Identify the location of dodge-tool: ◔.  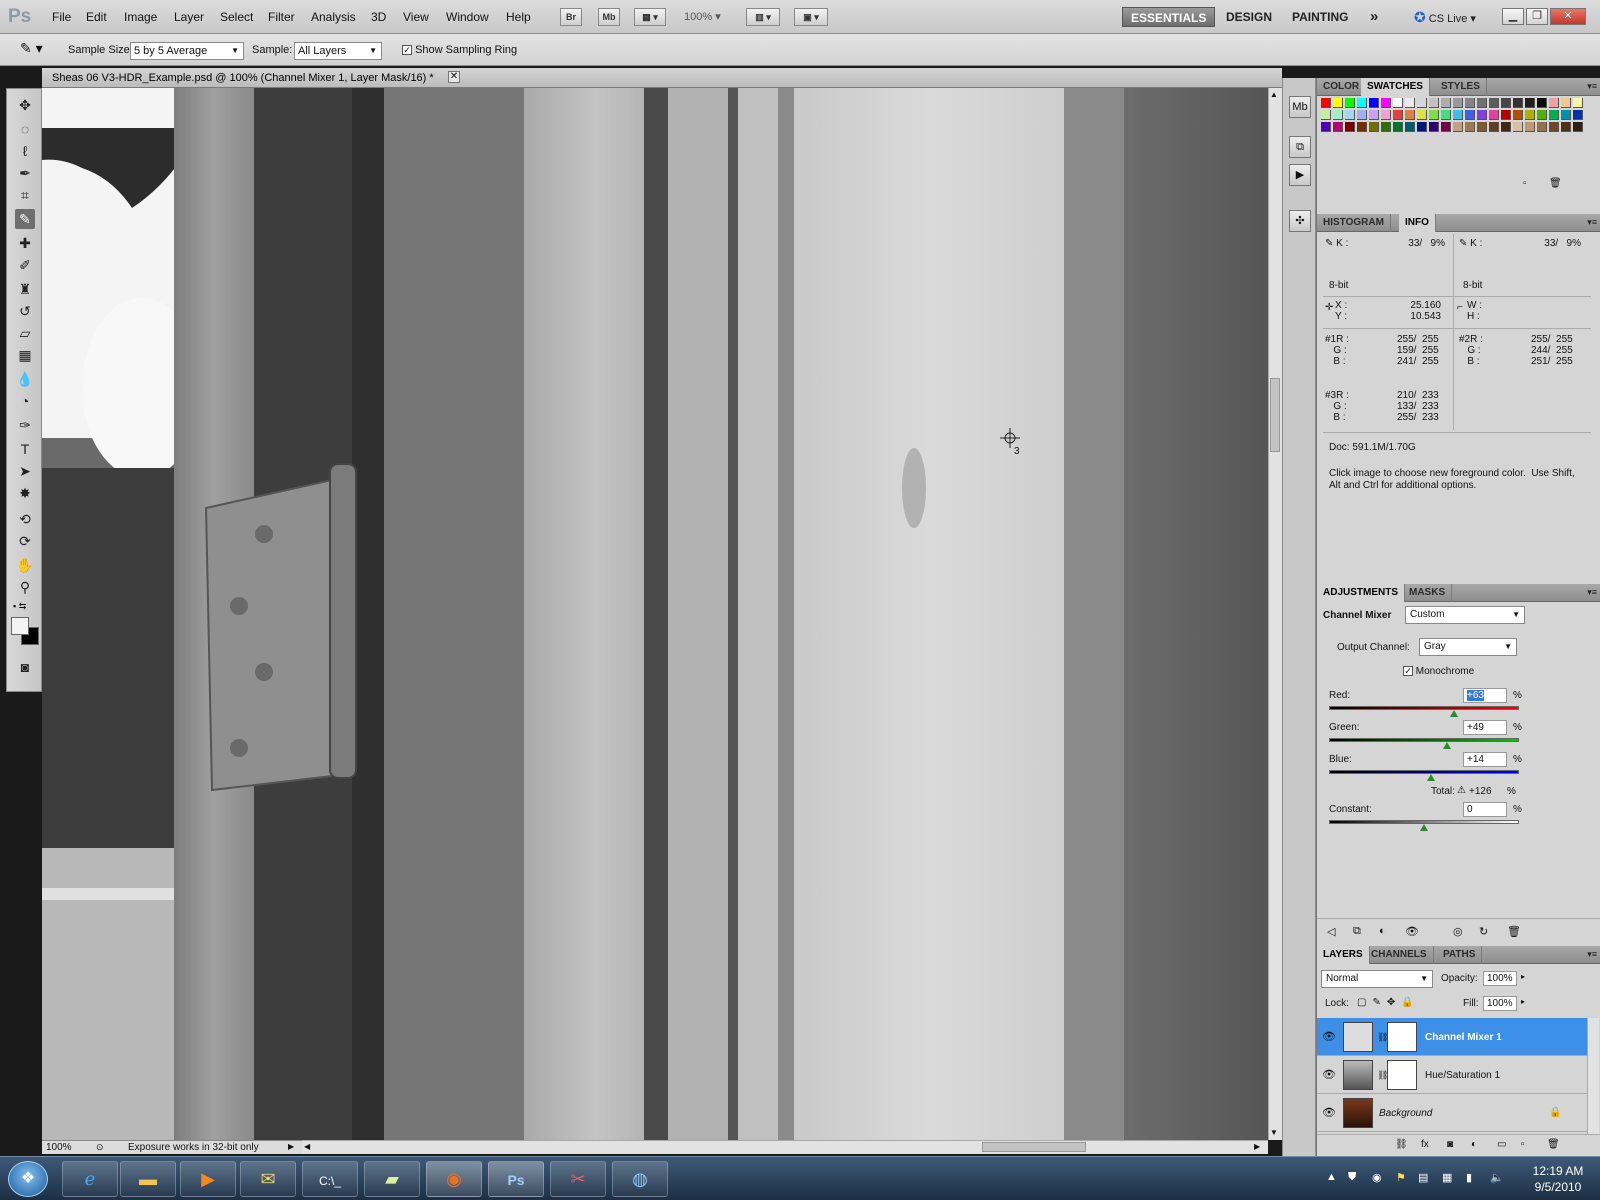
(25, 401).